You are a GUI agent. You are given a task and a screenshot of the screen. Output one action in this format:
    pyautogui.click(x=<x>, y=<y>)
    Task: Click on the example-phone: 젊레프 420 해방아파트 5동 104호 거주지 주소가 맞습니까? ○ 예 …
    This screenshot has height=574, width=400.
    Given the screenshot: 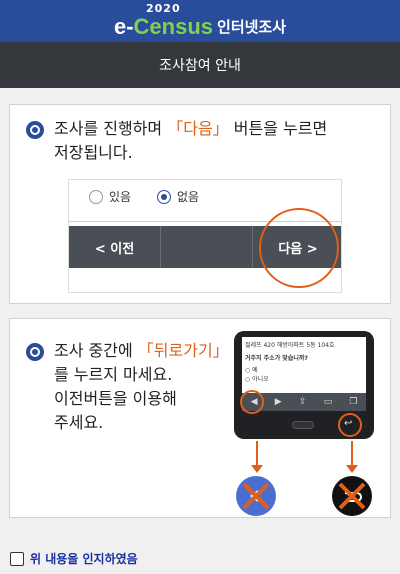 What is the action you would take?
    pyautogui.click(x=304, y=385)
    